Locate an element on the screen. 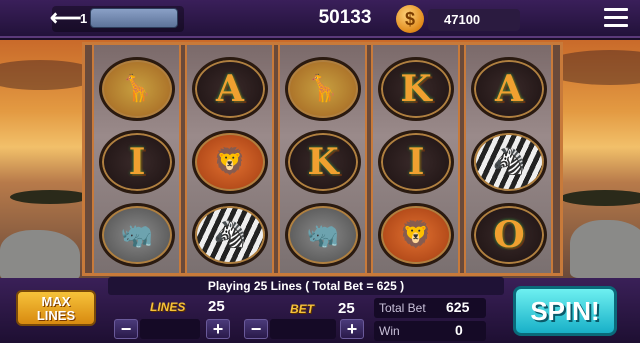 The height and width of the screenshot is (343, 640). reel-1: 🦒 I 🦏 is located at coordinates (136, 159).